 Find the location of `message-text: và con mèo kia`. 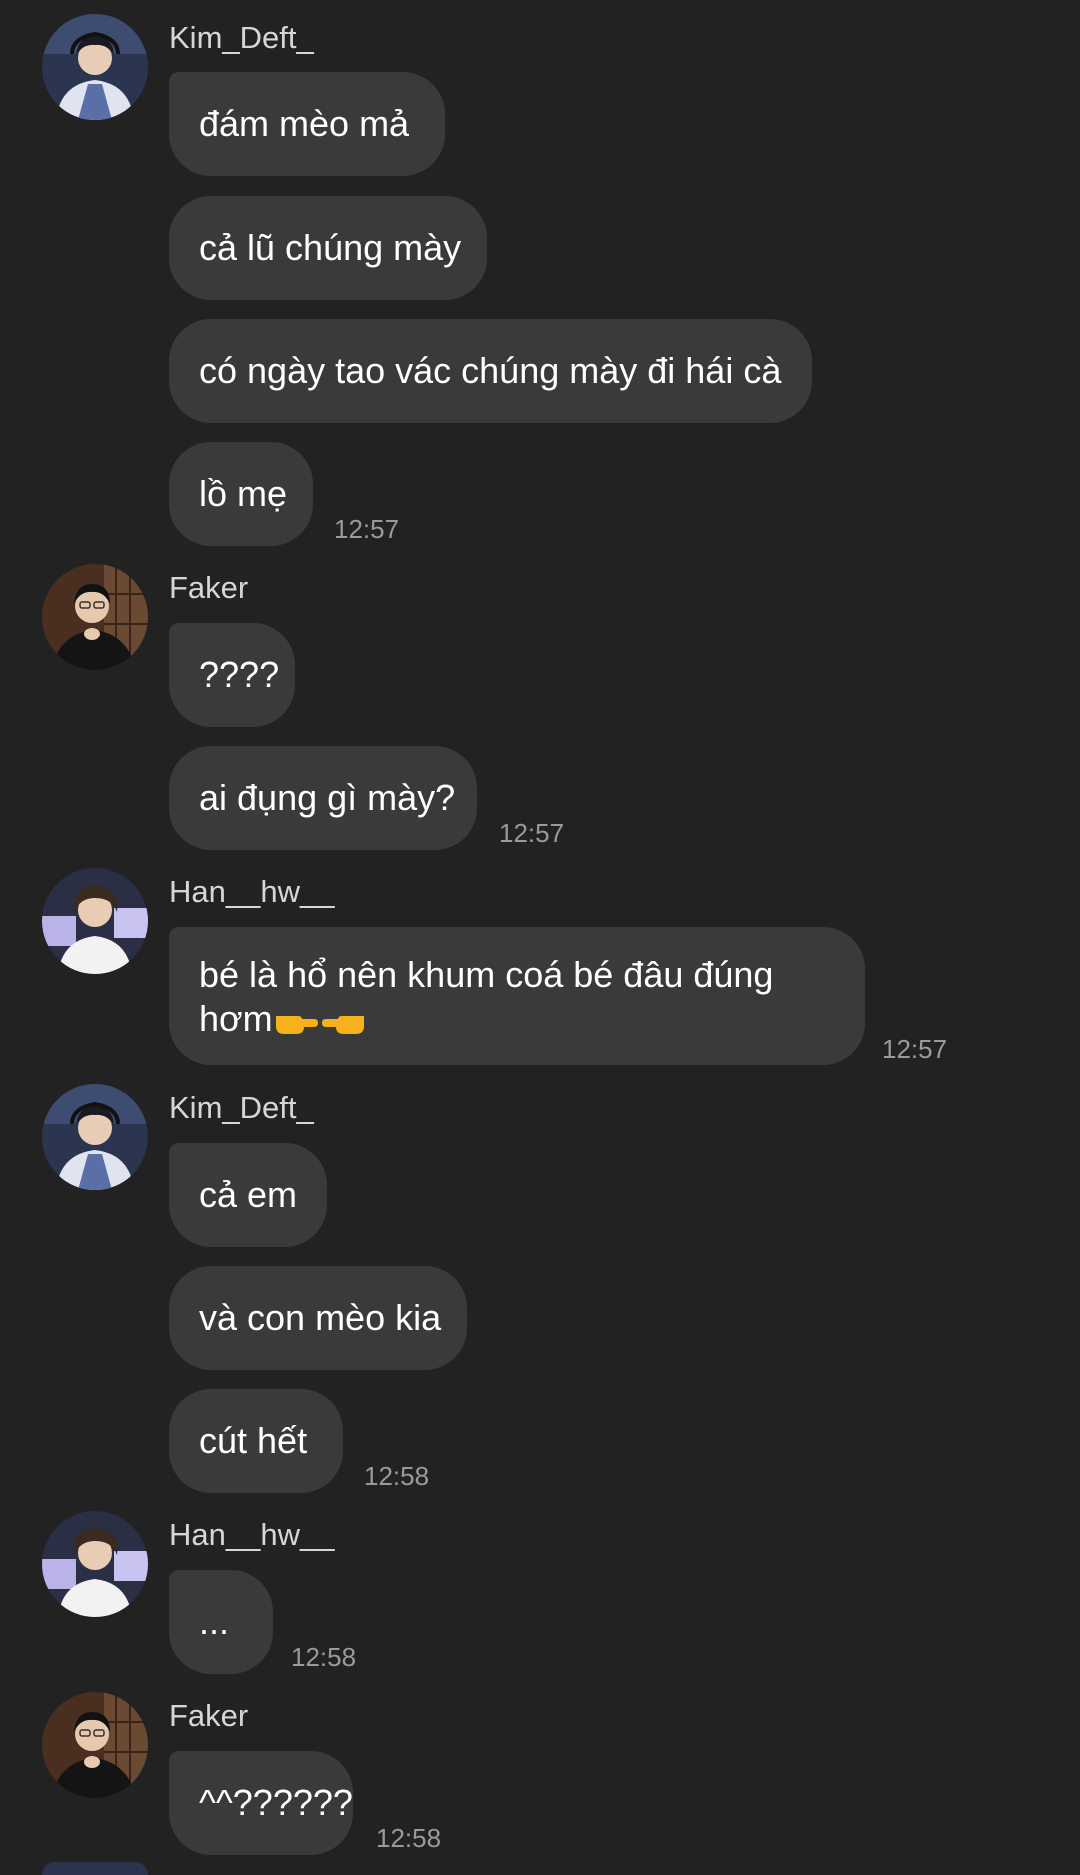

message-text: và con mèo kia is located at coordinates (320, 1317).